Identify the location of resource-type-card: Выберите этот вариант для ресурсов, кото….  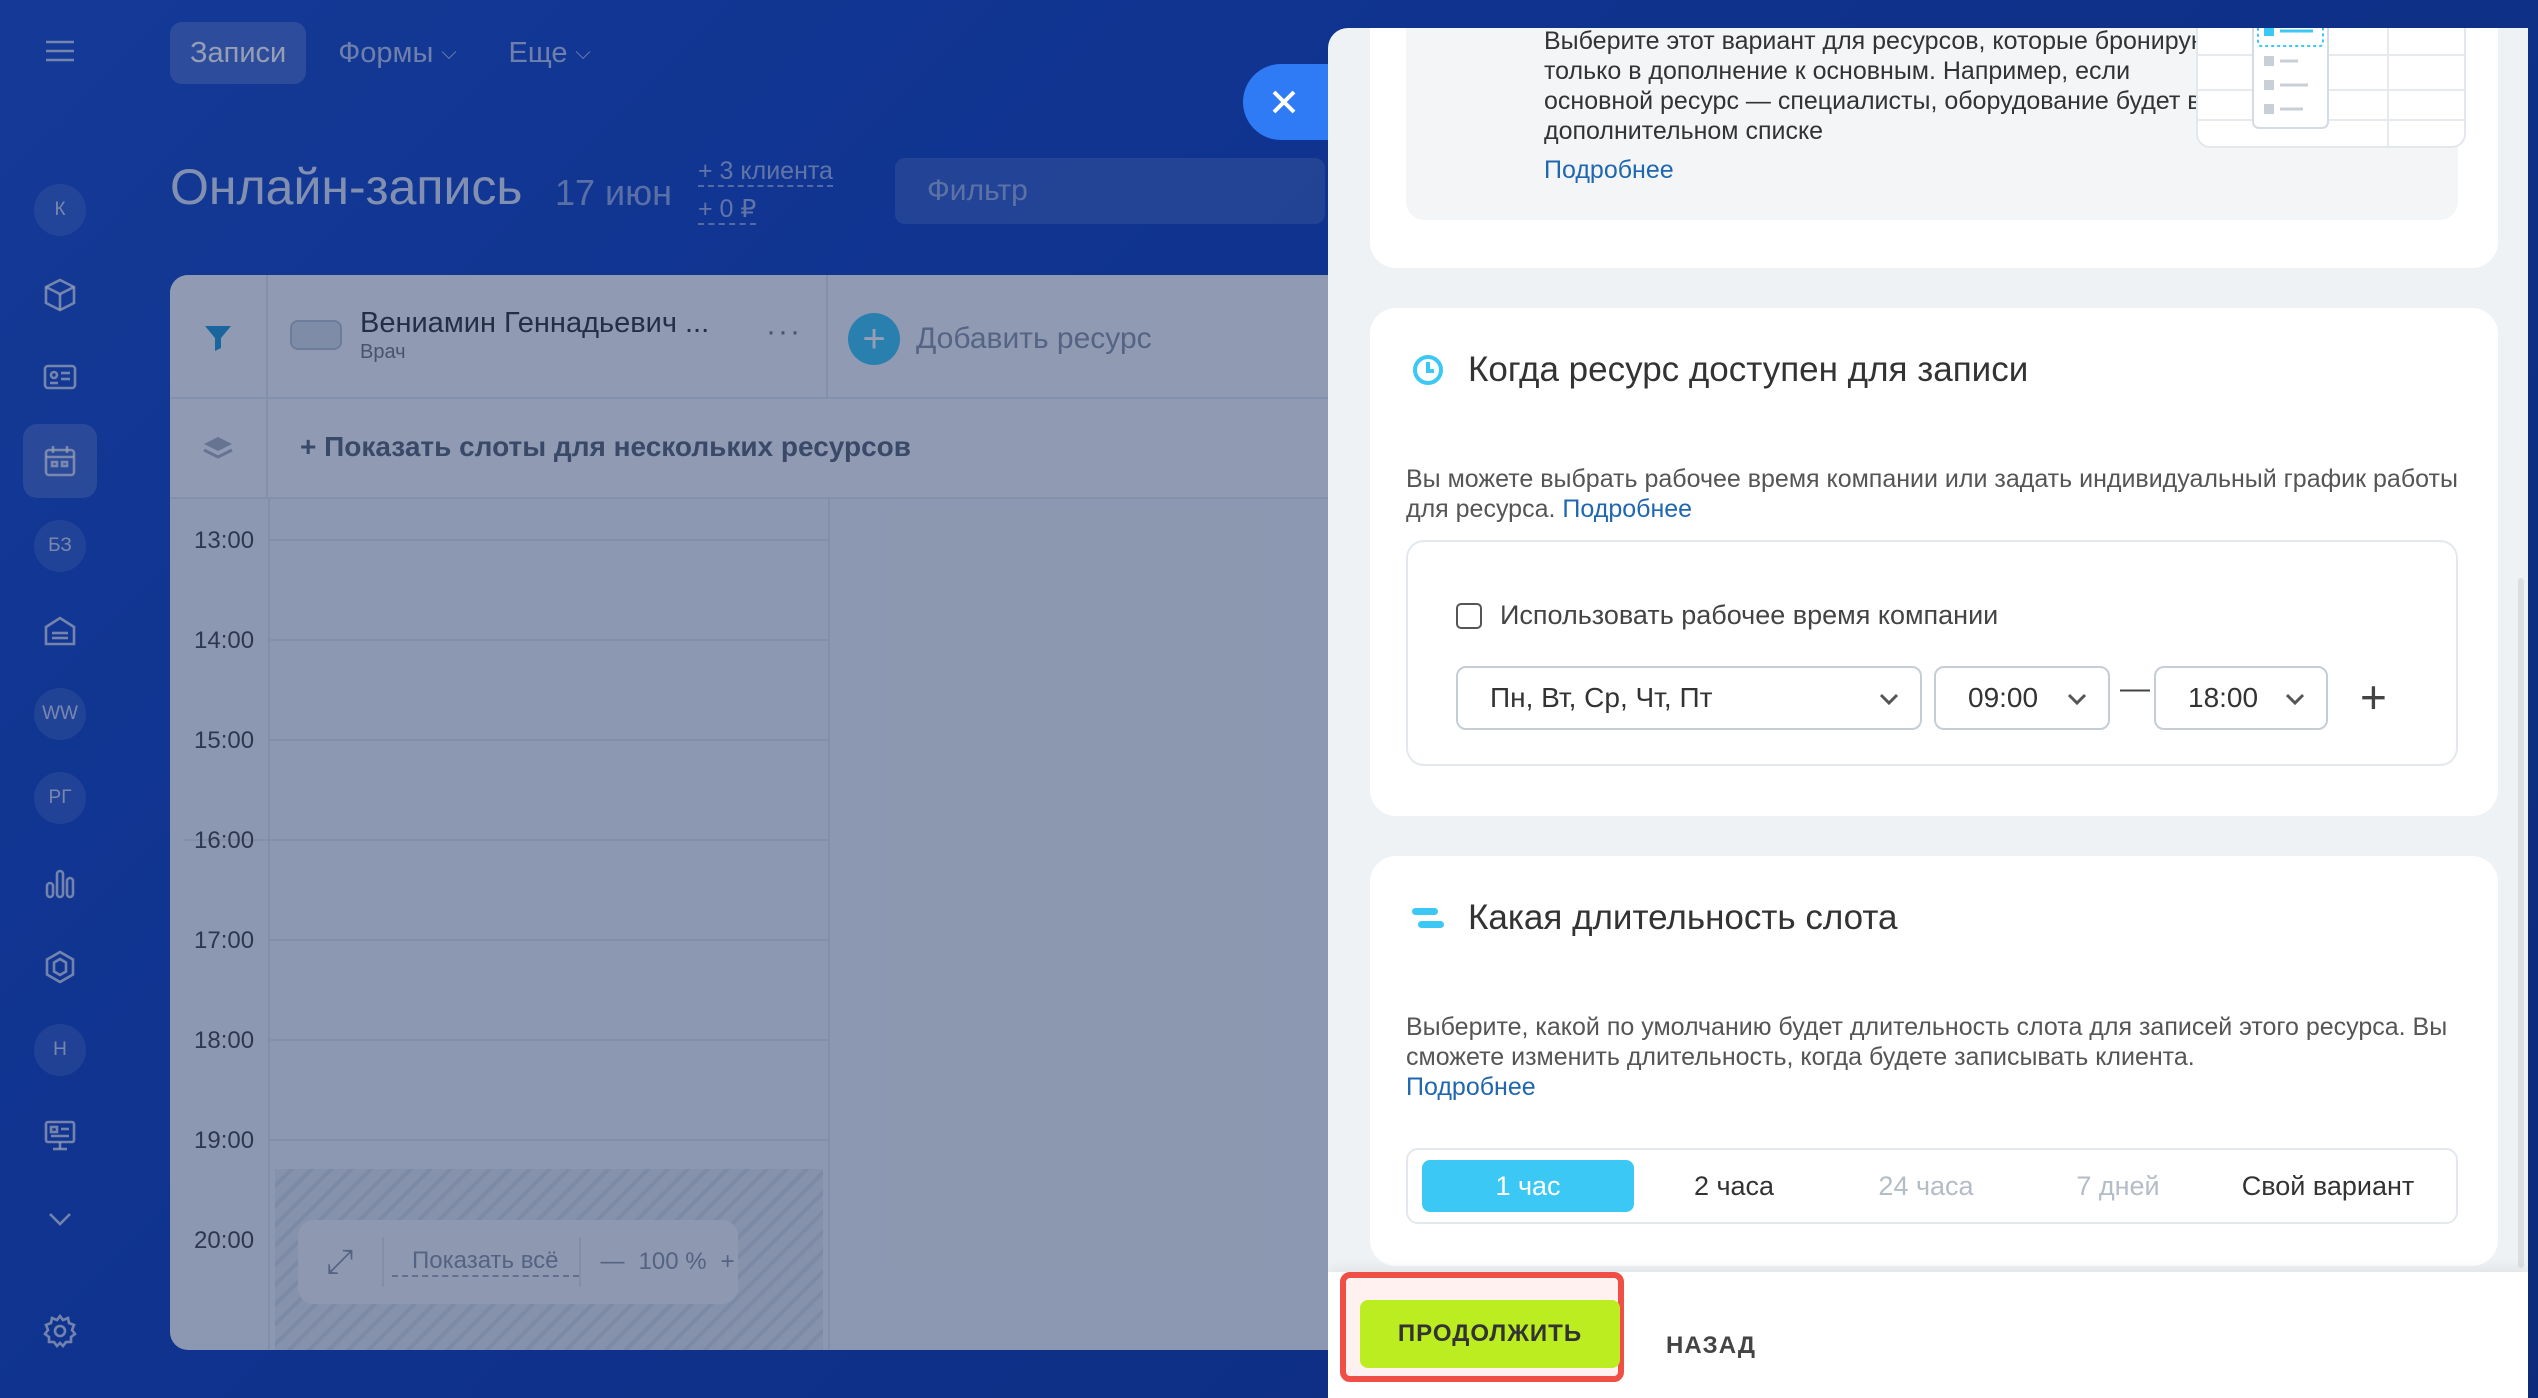
(1934, 148).